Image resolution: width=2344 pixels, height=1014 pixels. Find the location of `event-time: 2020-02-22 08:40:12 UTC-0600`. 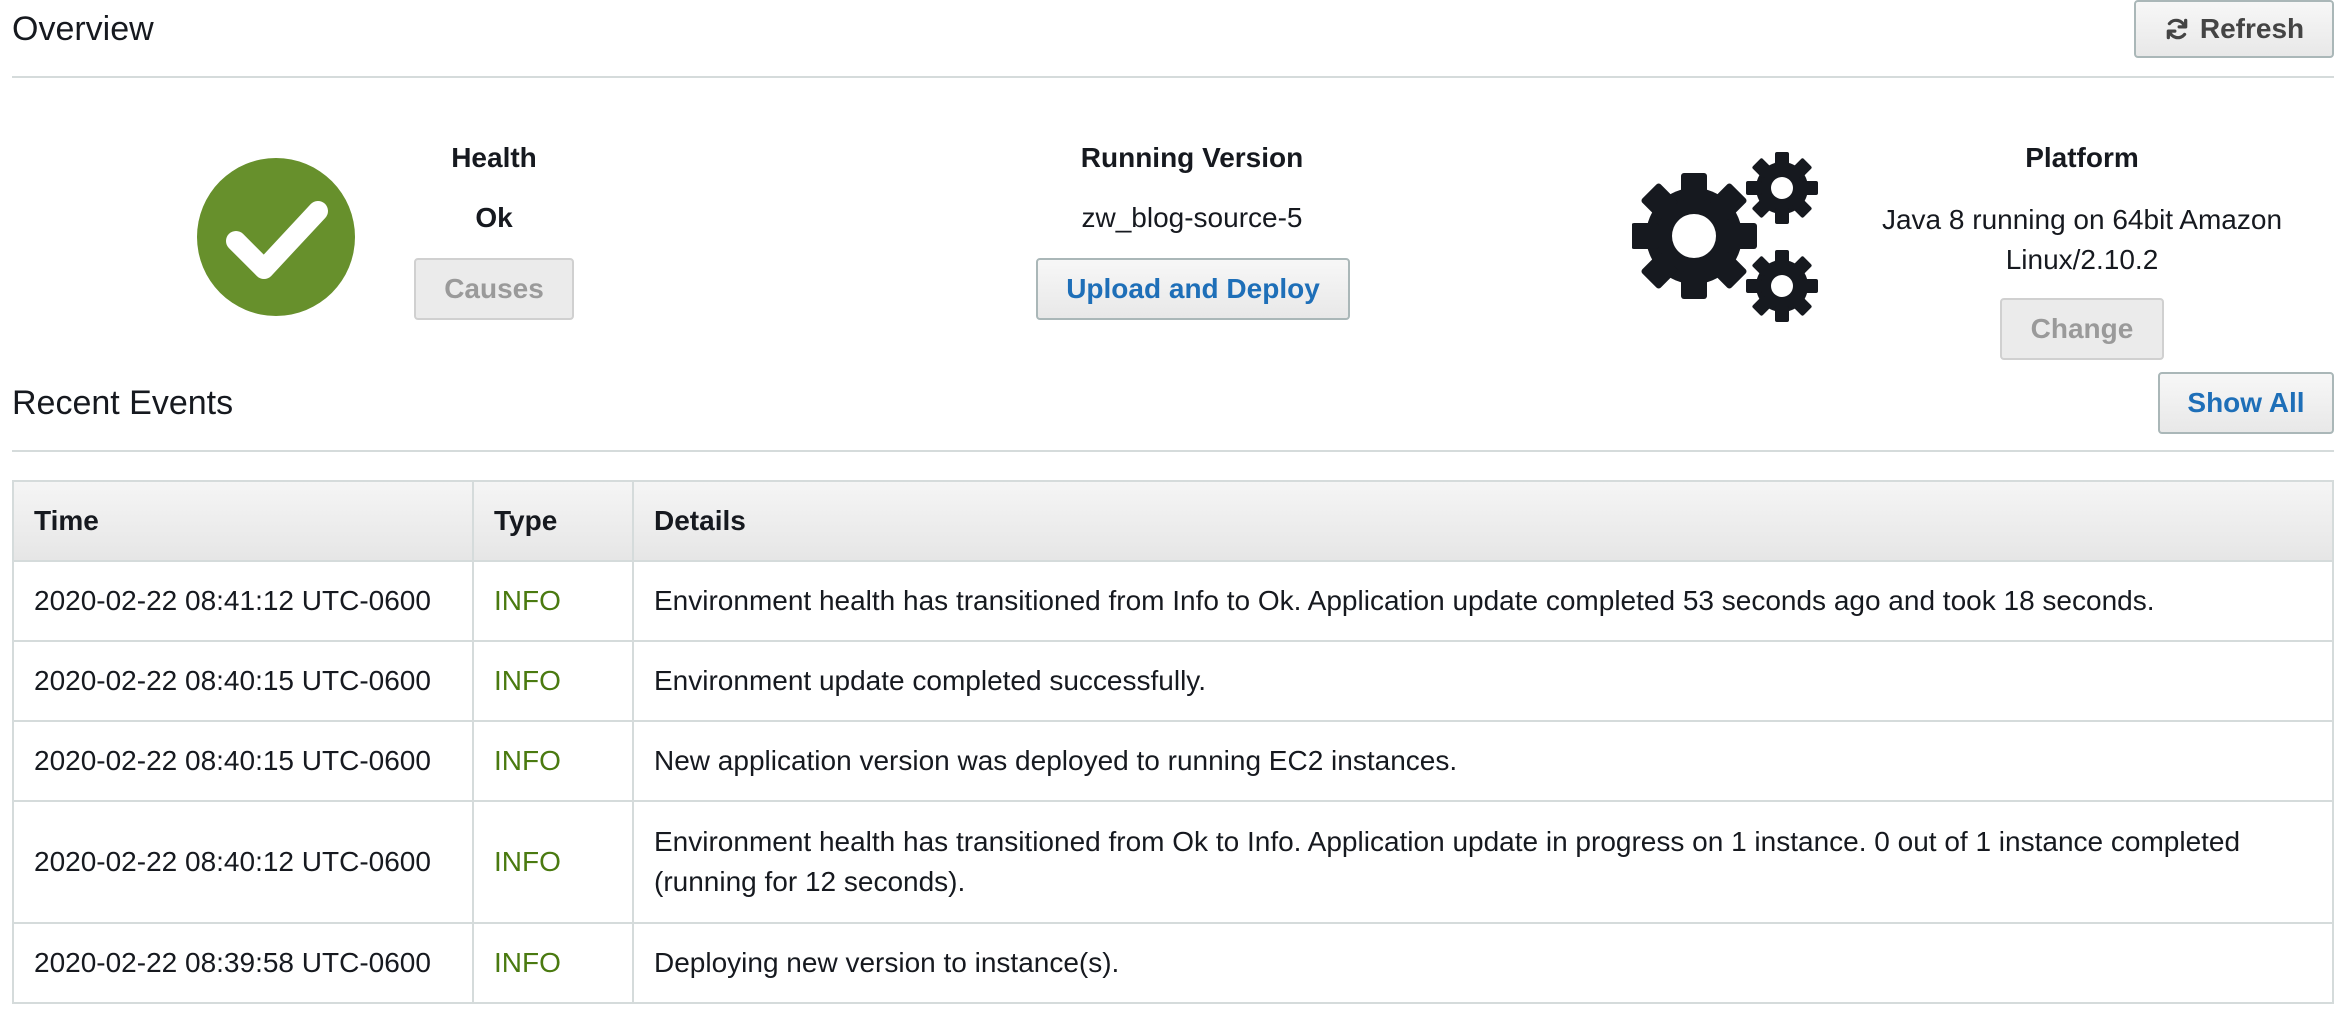

event-time: 2020-02-22 08:40:12 UTC-0600 is located at coordinates (243, 862).